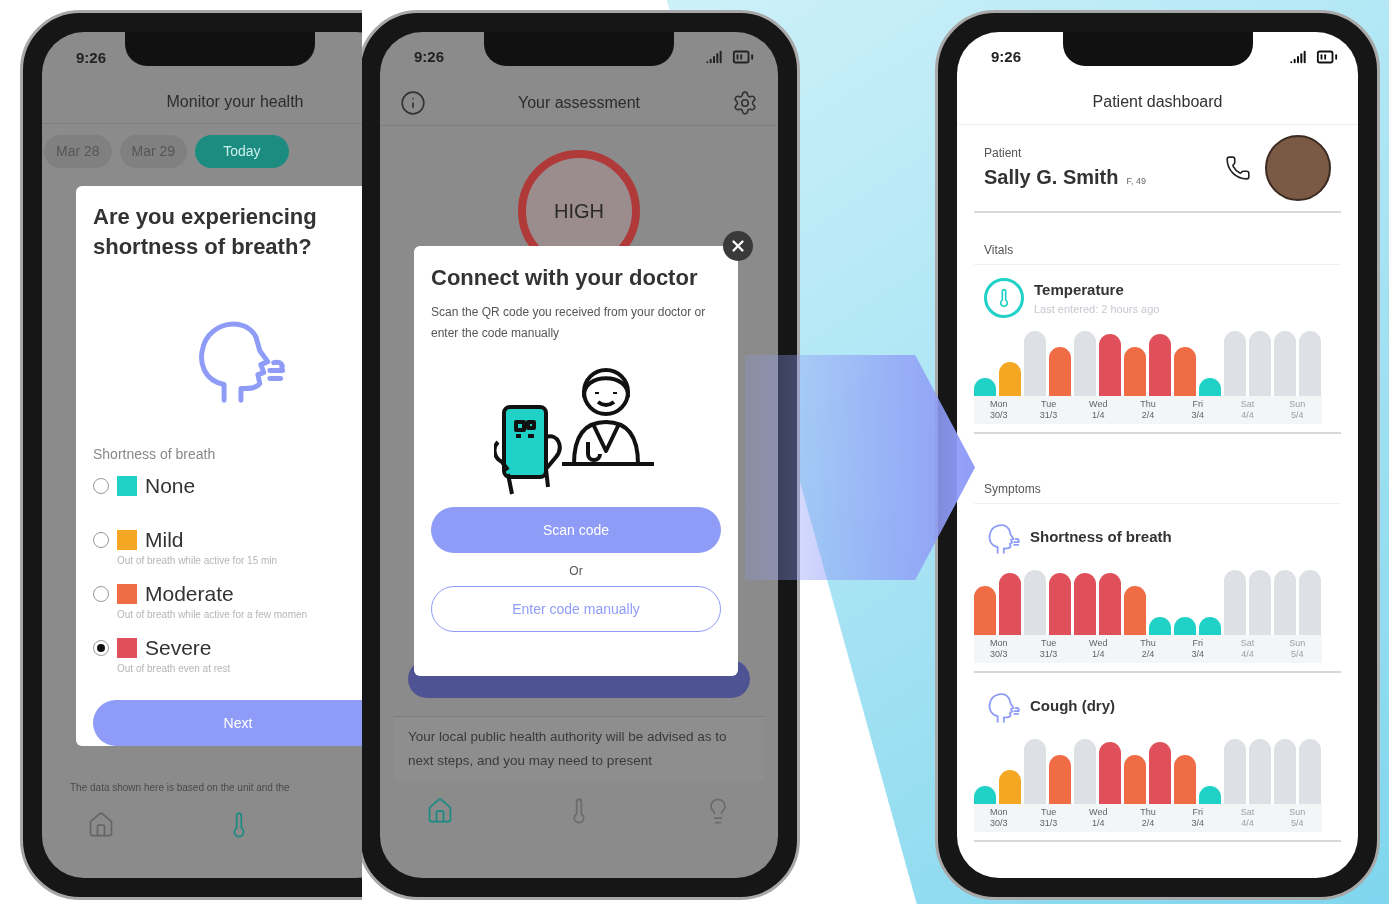  Describe the element at coordinates (1051, 177) in the screenshot. I see `patient-name: Sally G. Smith` at that location.